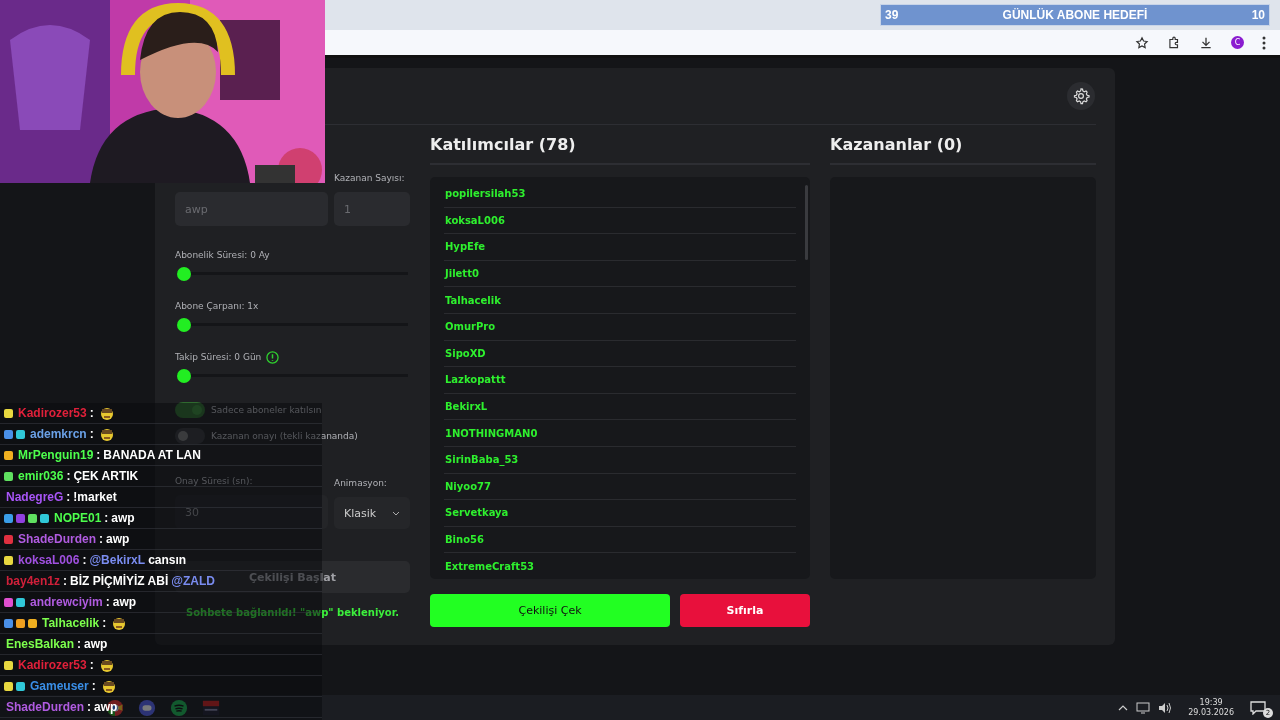 This screenshot has width=1280, height=720. What do you see at coordinates (58, 434) in the screenshot?
I see `chat-username: ademkrcn` at bounding box center [58, 434].